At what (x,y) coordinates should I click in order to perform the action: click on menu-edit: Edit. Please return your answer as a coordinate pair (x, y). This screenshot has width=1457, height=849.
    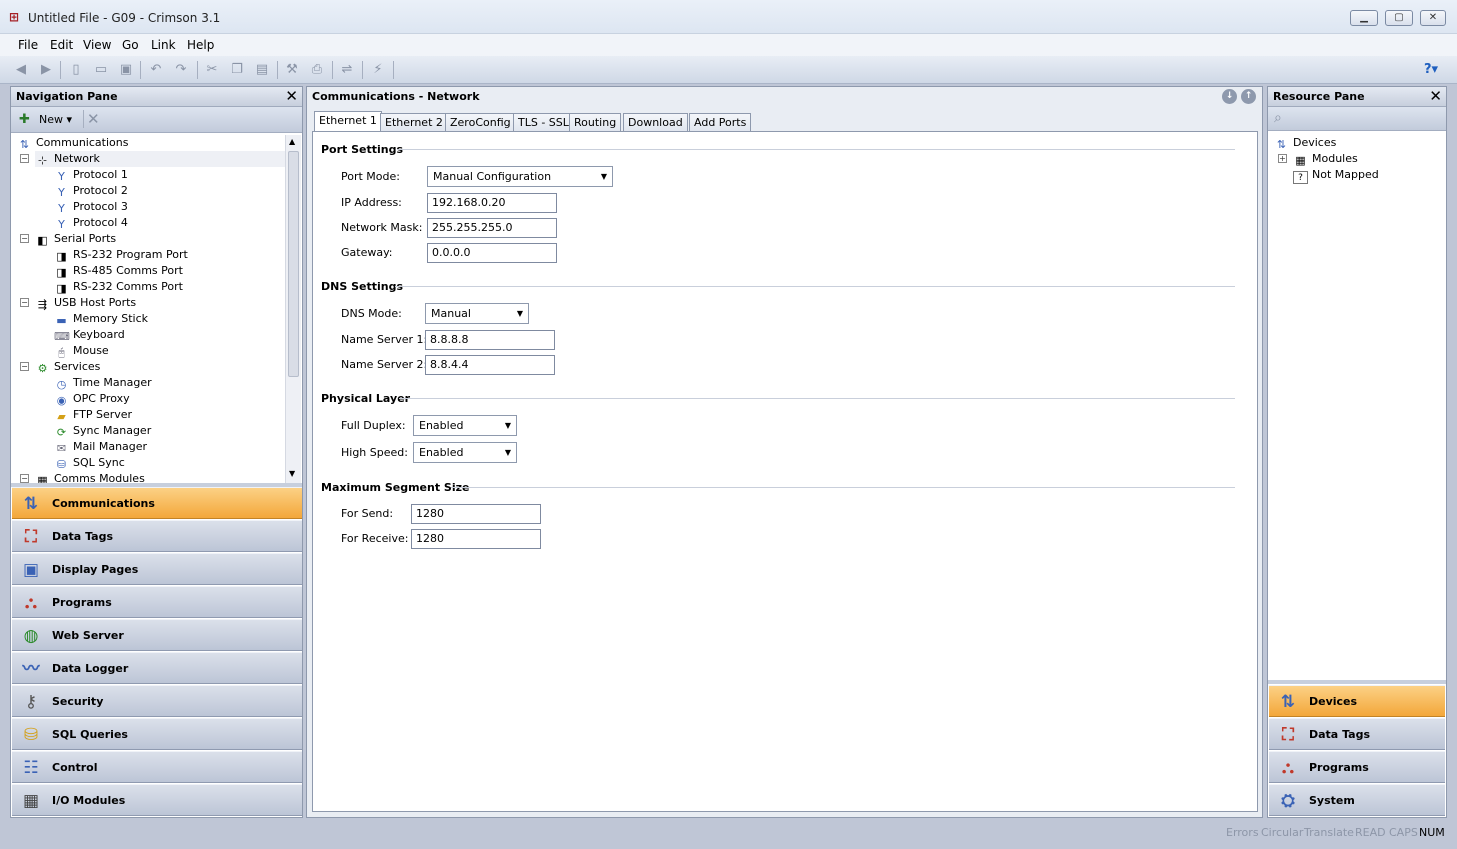
    Looking at the image, I should click on (61, 45).